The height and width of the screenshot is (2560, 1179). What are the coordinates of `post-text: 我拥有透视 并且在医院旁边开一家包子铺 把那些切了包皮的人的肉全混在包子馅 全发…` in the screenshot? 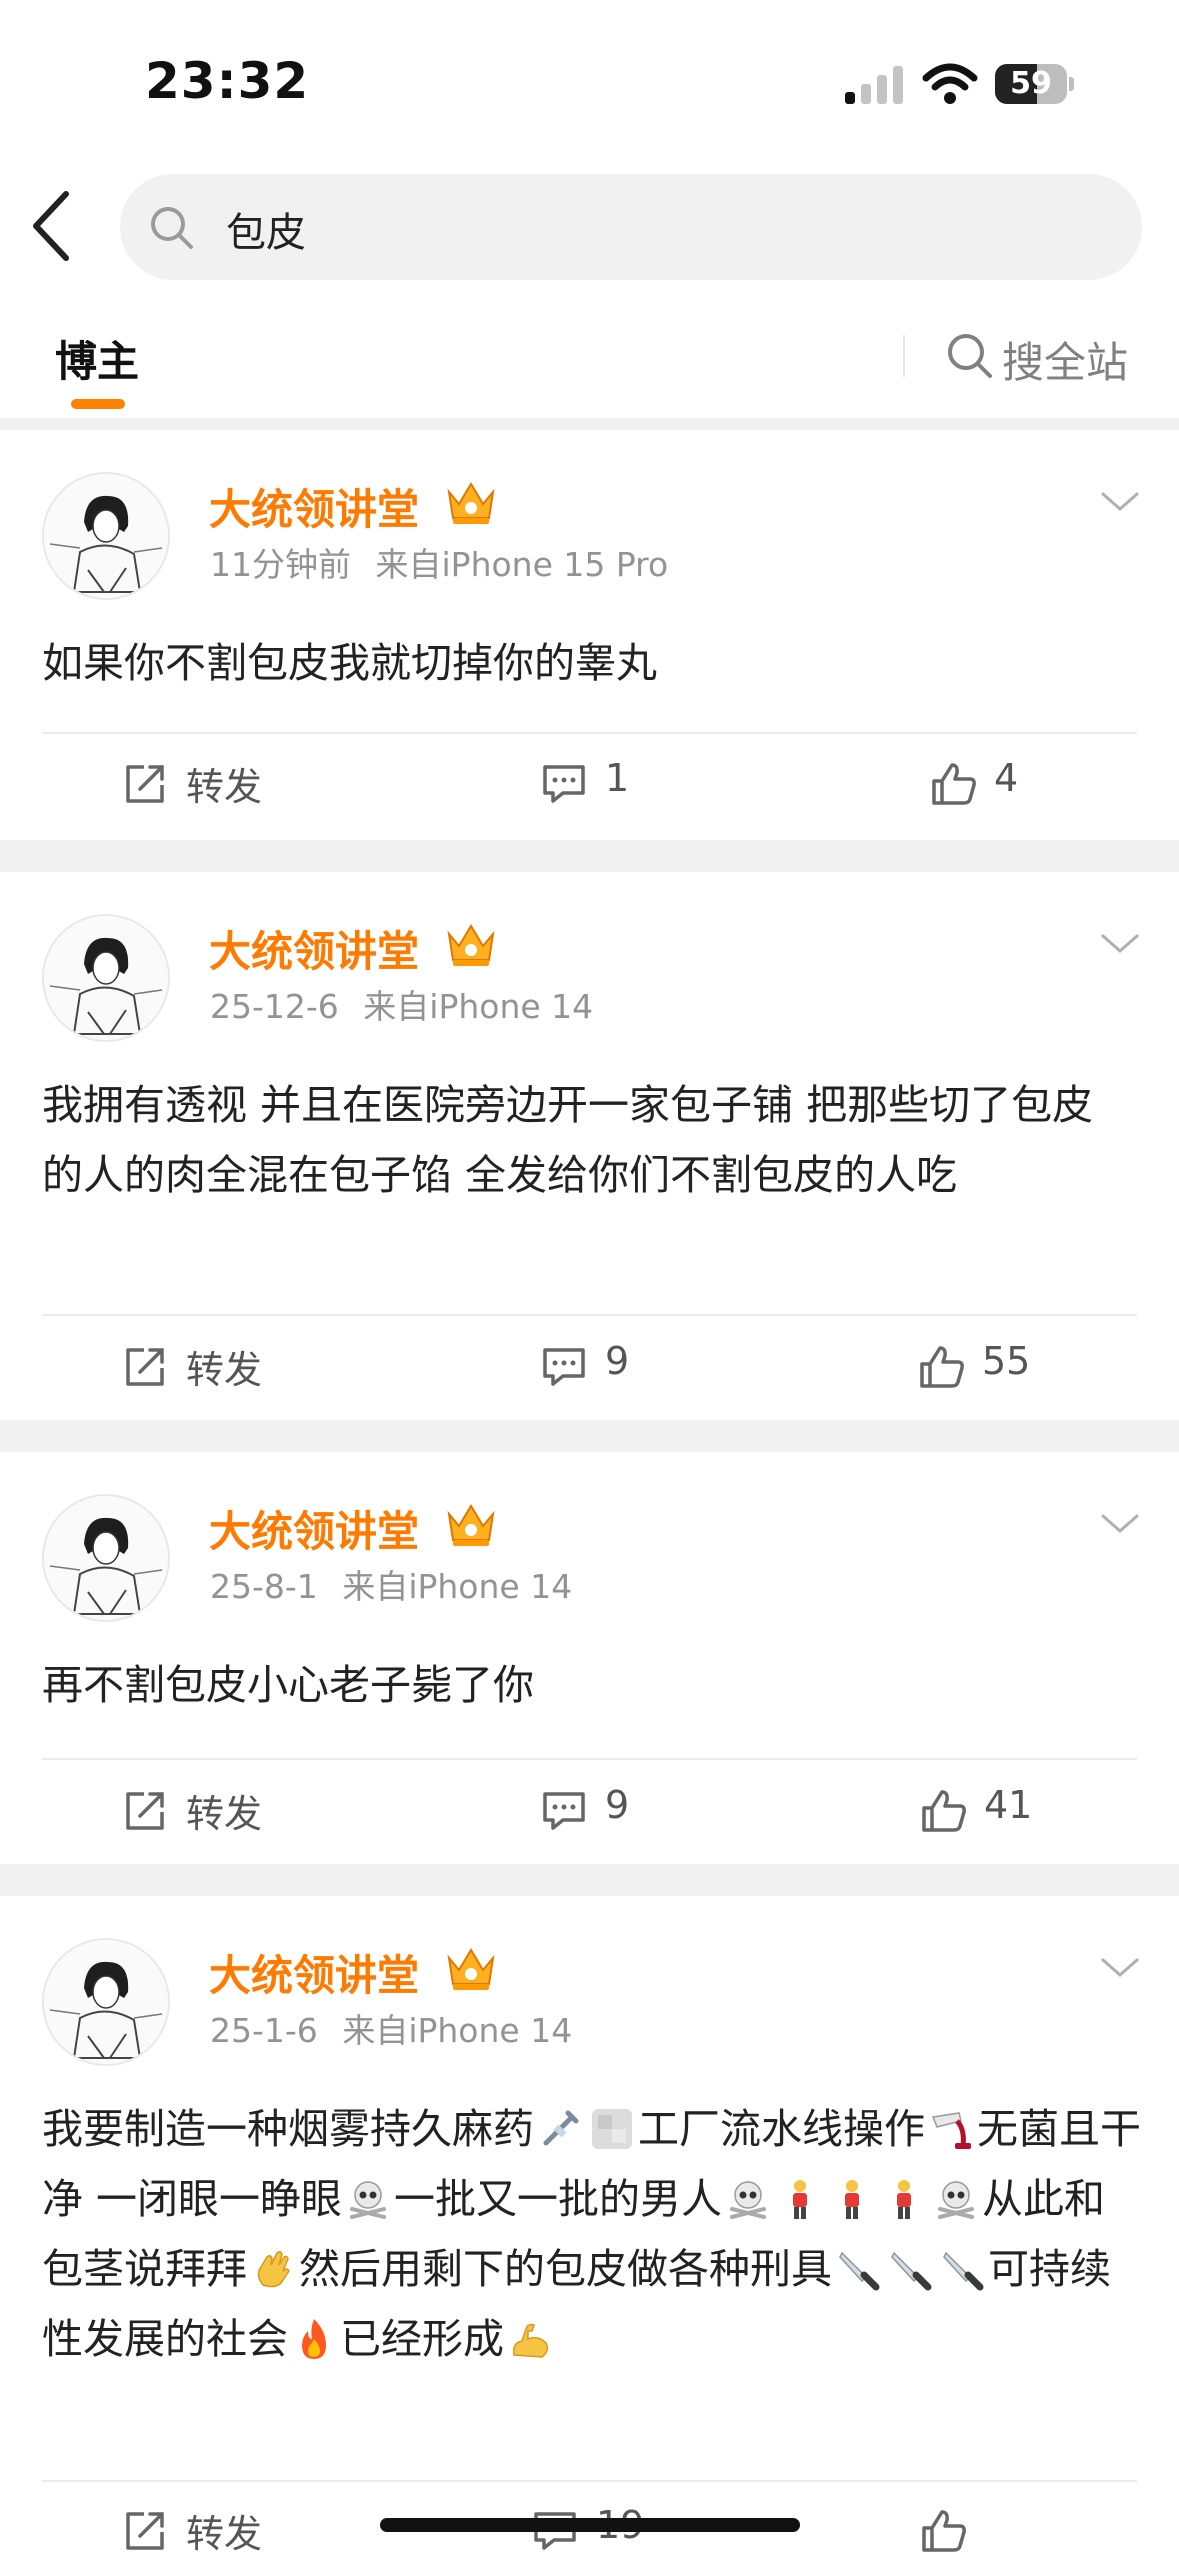 It's located at (568, 1140).